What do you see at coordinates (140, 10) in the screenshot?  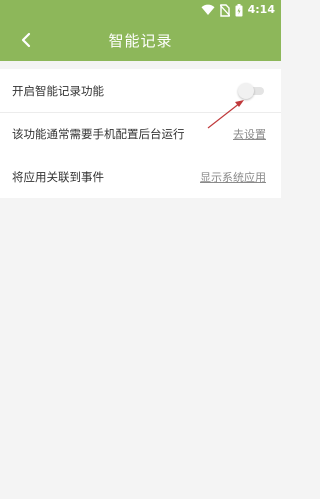 I see `status-bar: 4:14` at bounding box center [140, 10].